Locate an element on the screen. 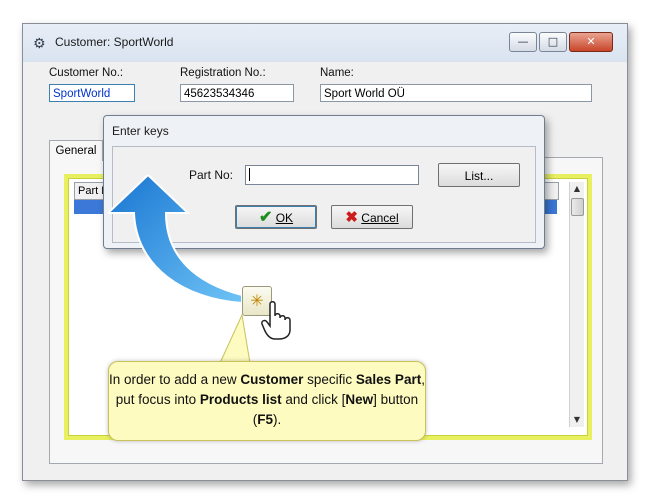  scroll-thumb is located at coordinates (577, 207).